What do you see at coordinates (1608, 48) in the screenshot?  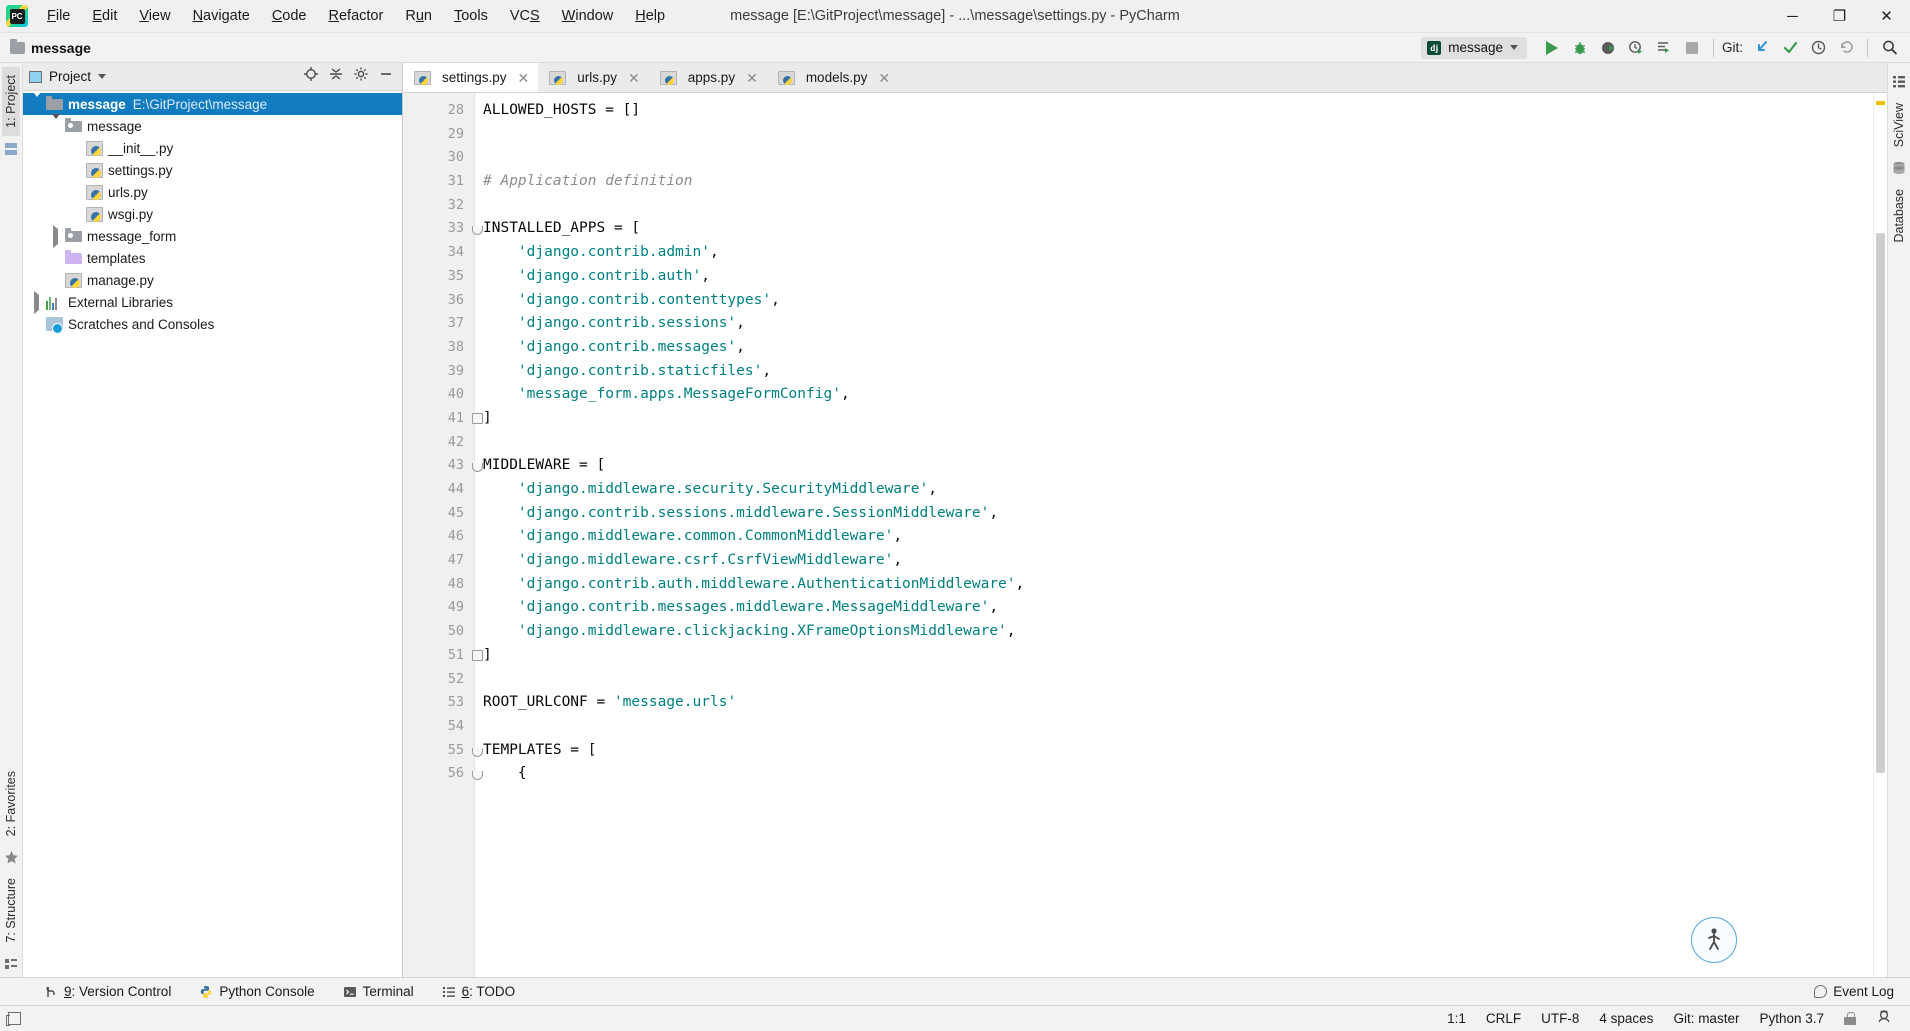 I see `run-with-coverage-button` at bounding box center [1608, 48].